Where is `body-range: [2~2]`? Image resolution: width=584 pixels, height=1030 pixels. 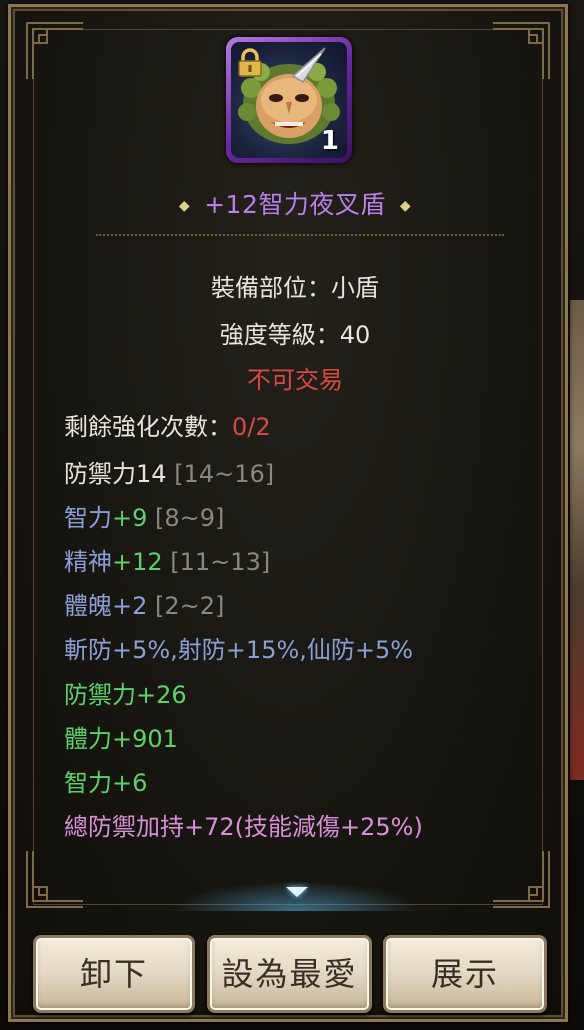 body-range: [2~2] is located at coordinates (190, 606).